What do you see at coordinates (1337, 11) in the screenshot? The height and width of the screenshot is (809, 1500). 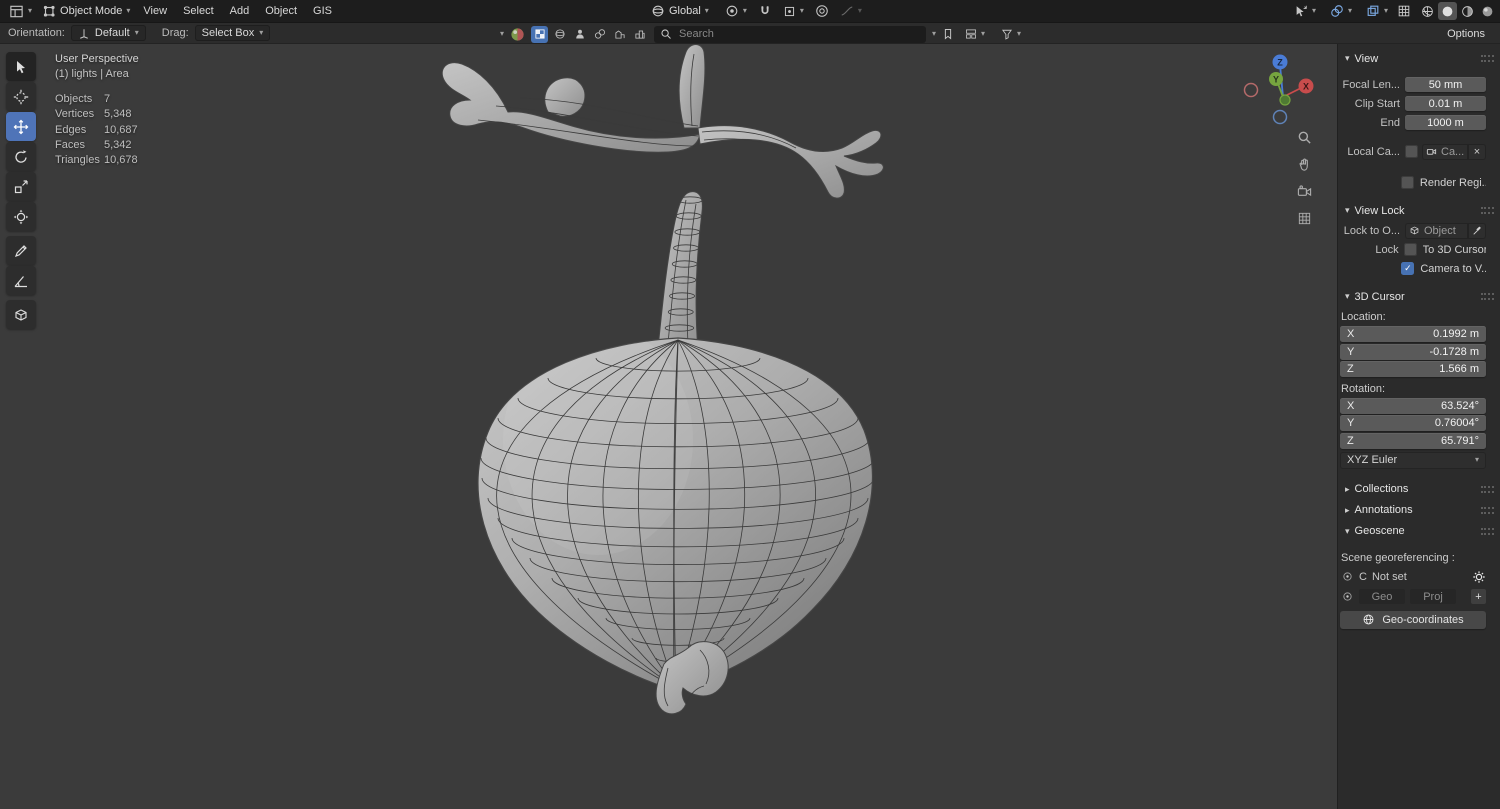 I see `overlays-icon` at bounding box center [1337, 11].